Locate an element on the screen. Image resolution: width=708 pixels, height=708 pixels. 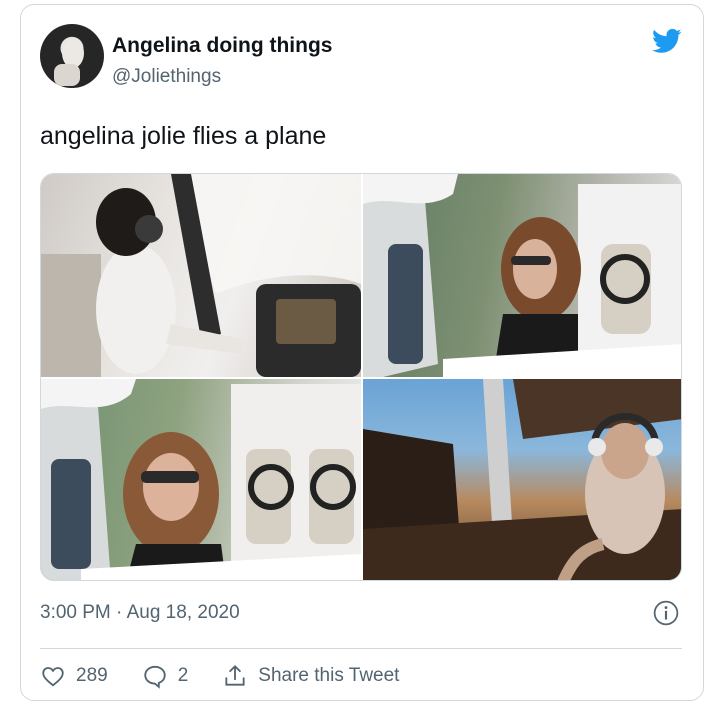
photo-3-image is located at coordinates (201, 479).